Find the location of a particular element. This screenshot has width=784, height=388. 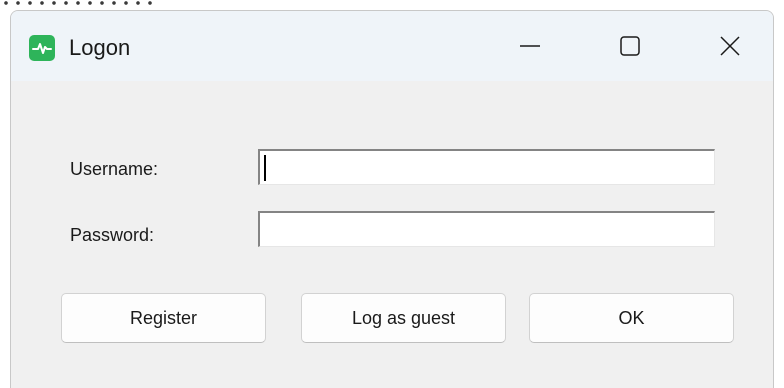

window-title: Logon is located at coordinates (100, 47).